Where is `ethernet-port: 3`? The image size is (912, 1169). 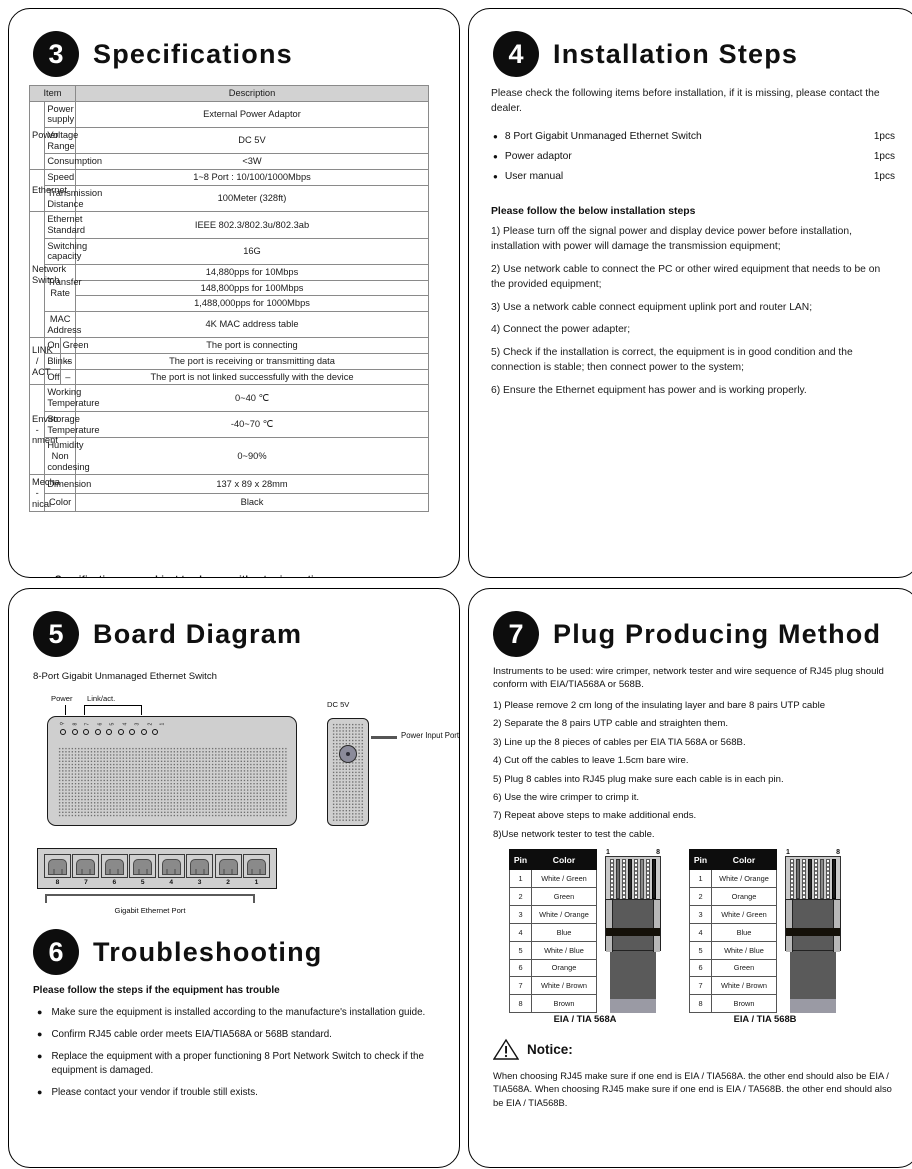 ethernet-port: 3 is located at coordinates (200, 870).